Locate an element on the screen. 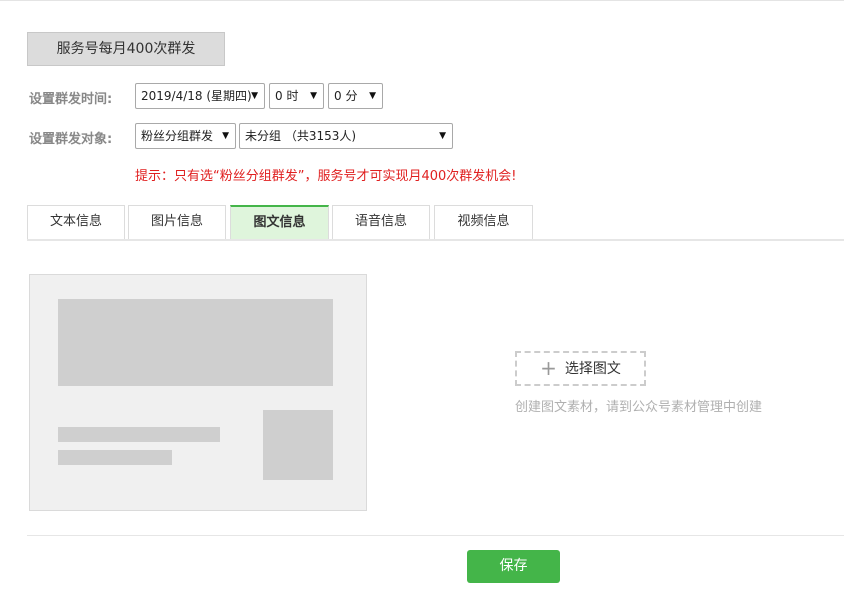 This screenshot has height=599, width=844. select-news-hint: 创建图文素材，请到公众号素材管理中创建 is located at coordinates (639, 407).